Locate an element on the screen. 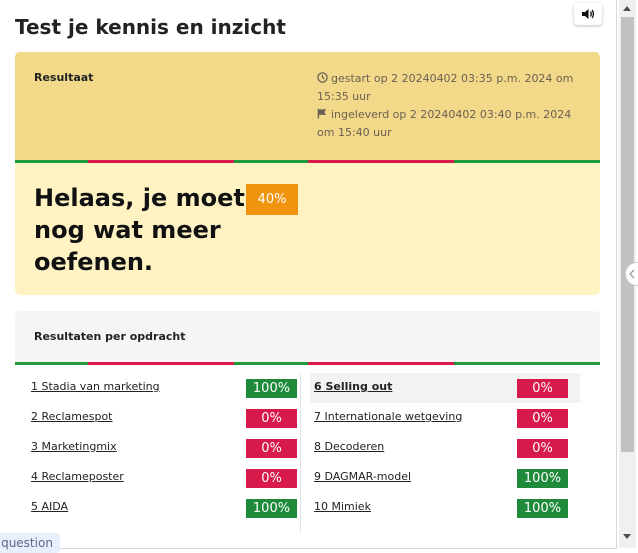  assignment-row: 4 Reclameposter 0% is located at coordinates (162, 478).